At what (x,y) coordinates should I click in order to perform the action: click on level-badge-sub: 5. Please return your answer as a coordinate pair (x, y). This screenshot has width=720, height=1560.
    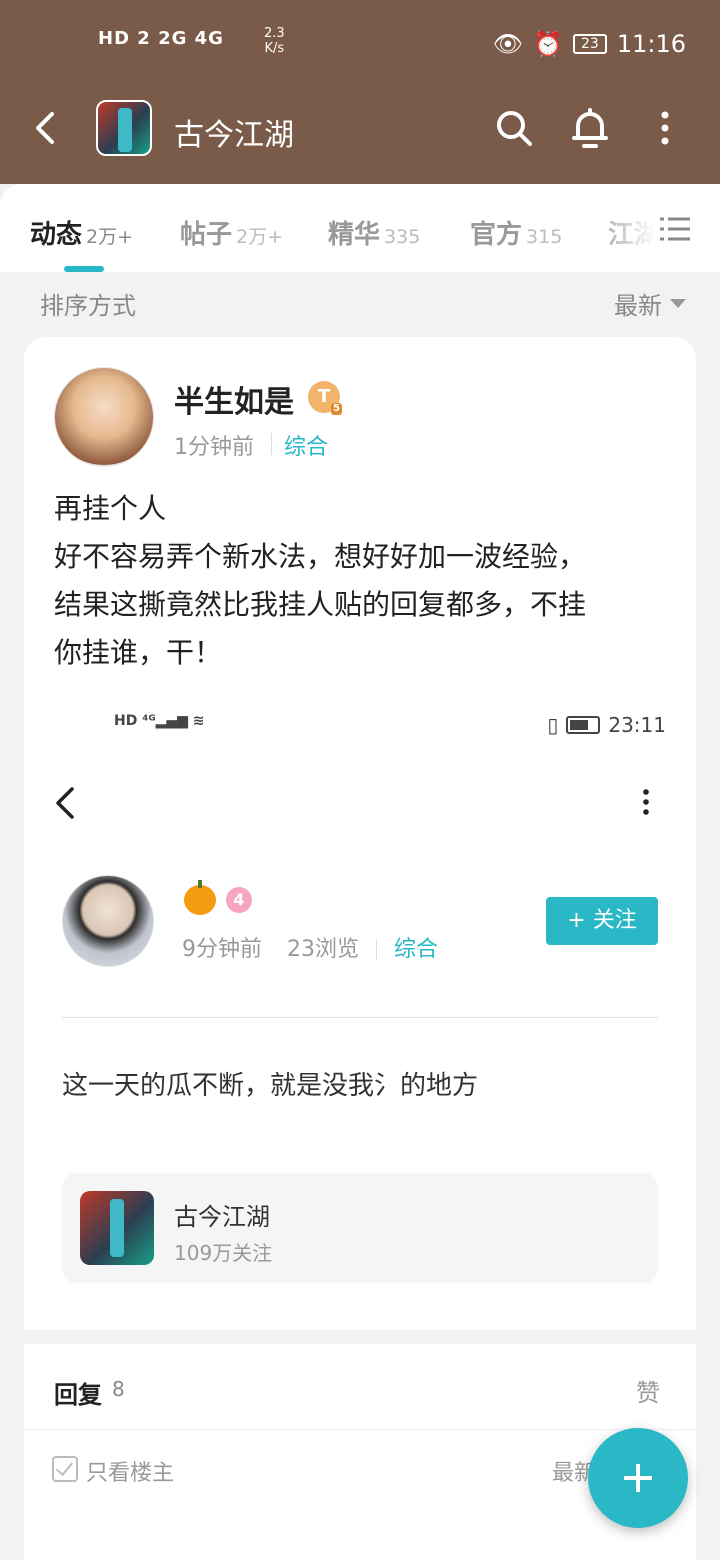
    Looking at the image, I should click on (336, 409).